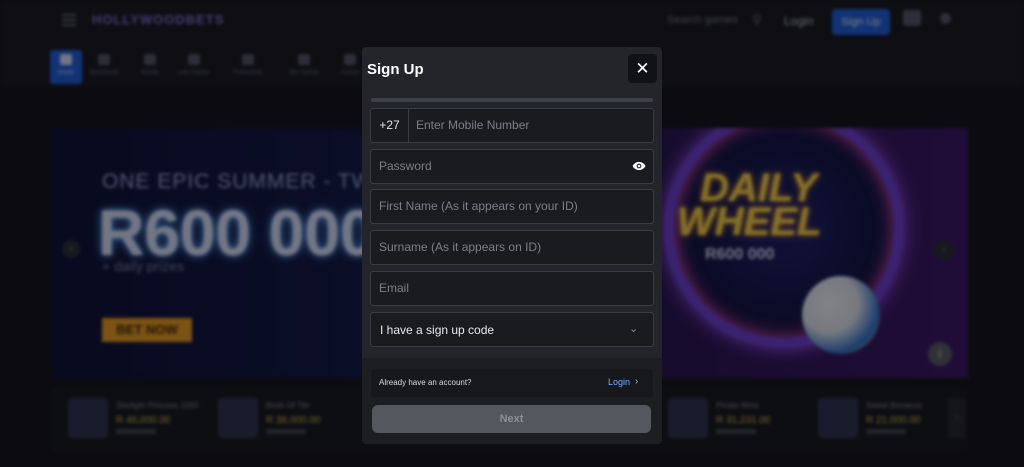 The image size is (1024, 467). Describe the element at coordinates (405, 166) in the screenshot. I see `password-placeholder: Password` at that location.